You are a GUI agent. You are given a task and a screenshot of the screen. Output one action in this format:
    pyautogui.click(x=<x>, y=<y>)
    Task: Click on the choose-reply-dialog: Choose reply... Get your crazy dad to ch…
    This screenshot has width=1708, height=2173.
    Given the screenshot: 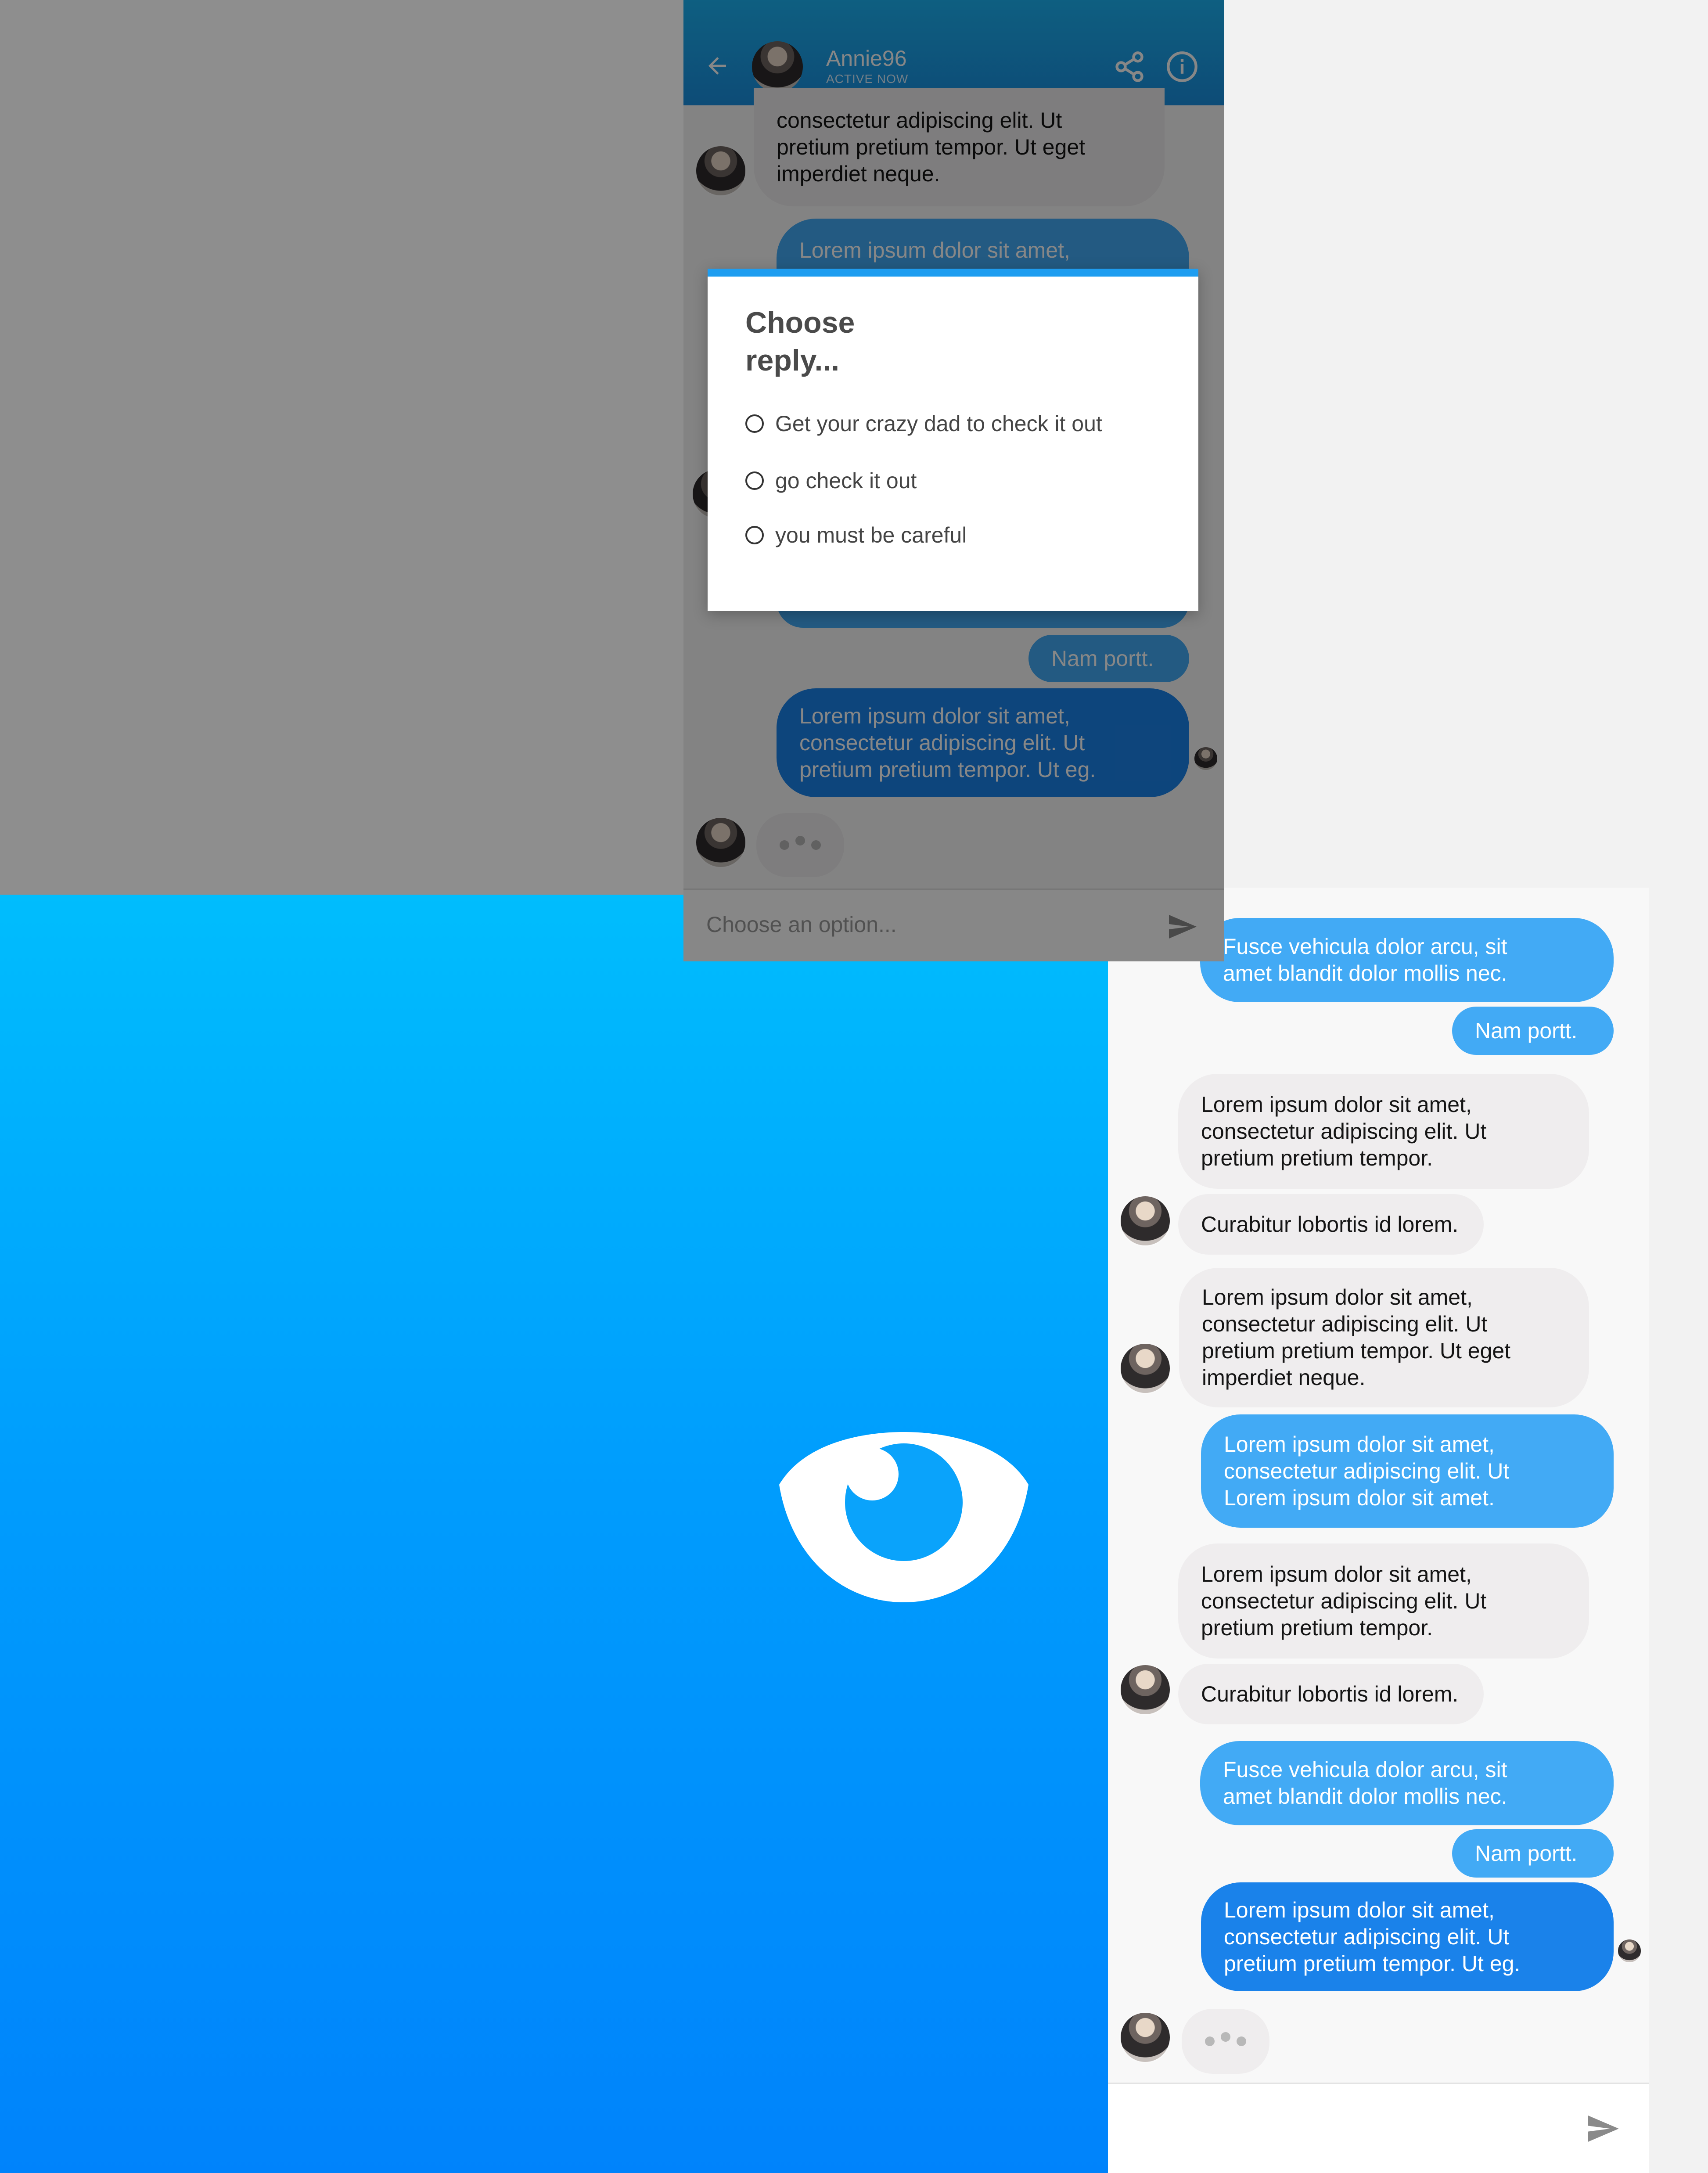 What is the action you would take?
    pyautogui.click(x=953, y=440)
    